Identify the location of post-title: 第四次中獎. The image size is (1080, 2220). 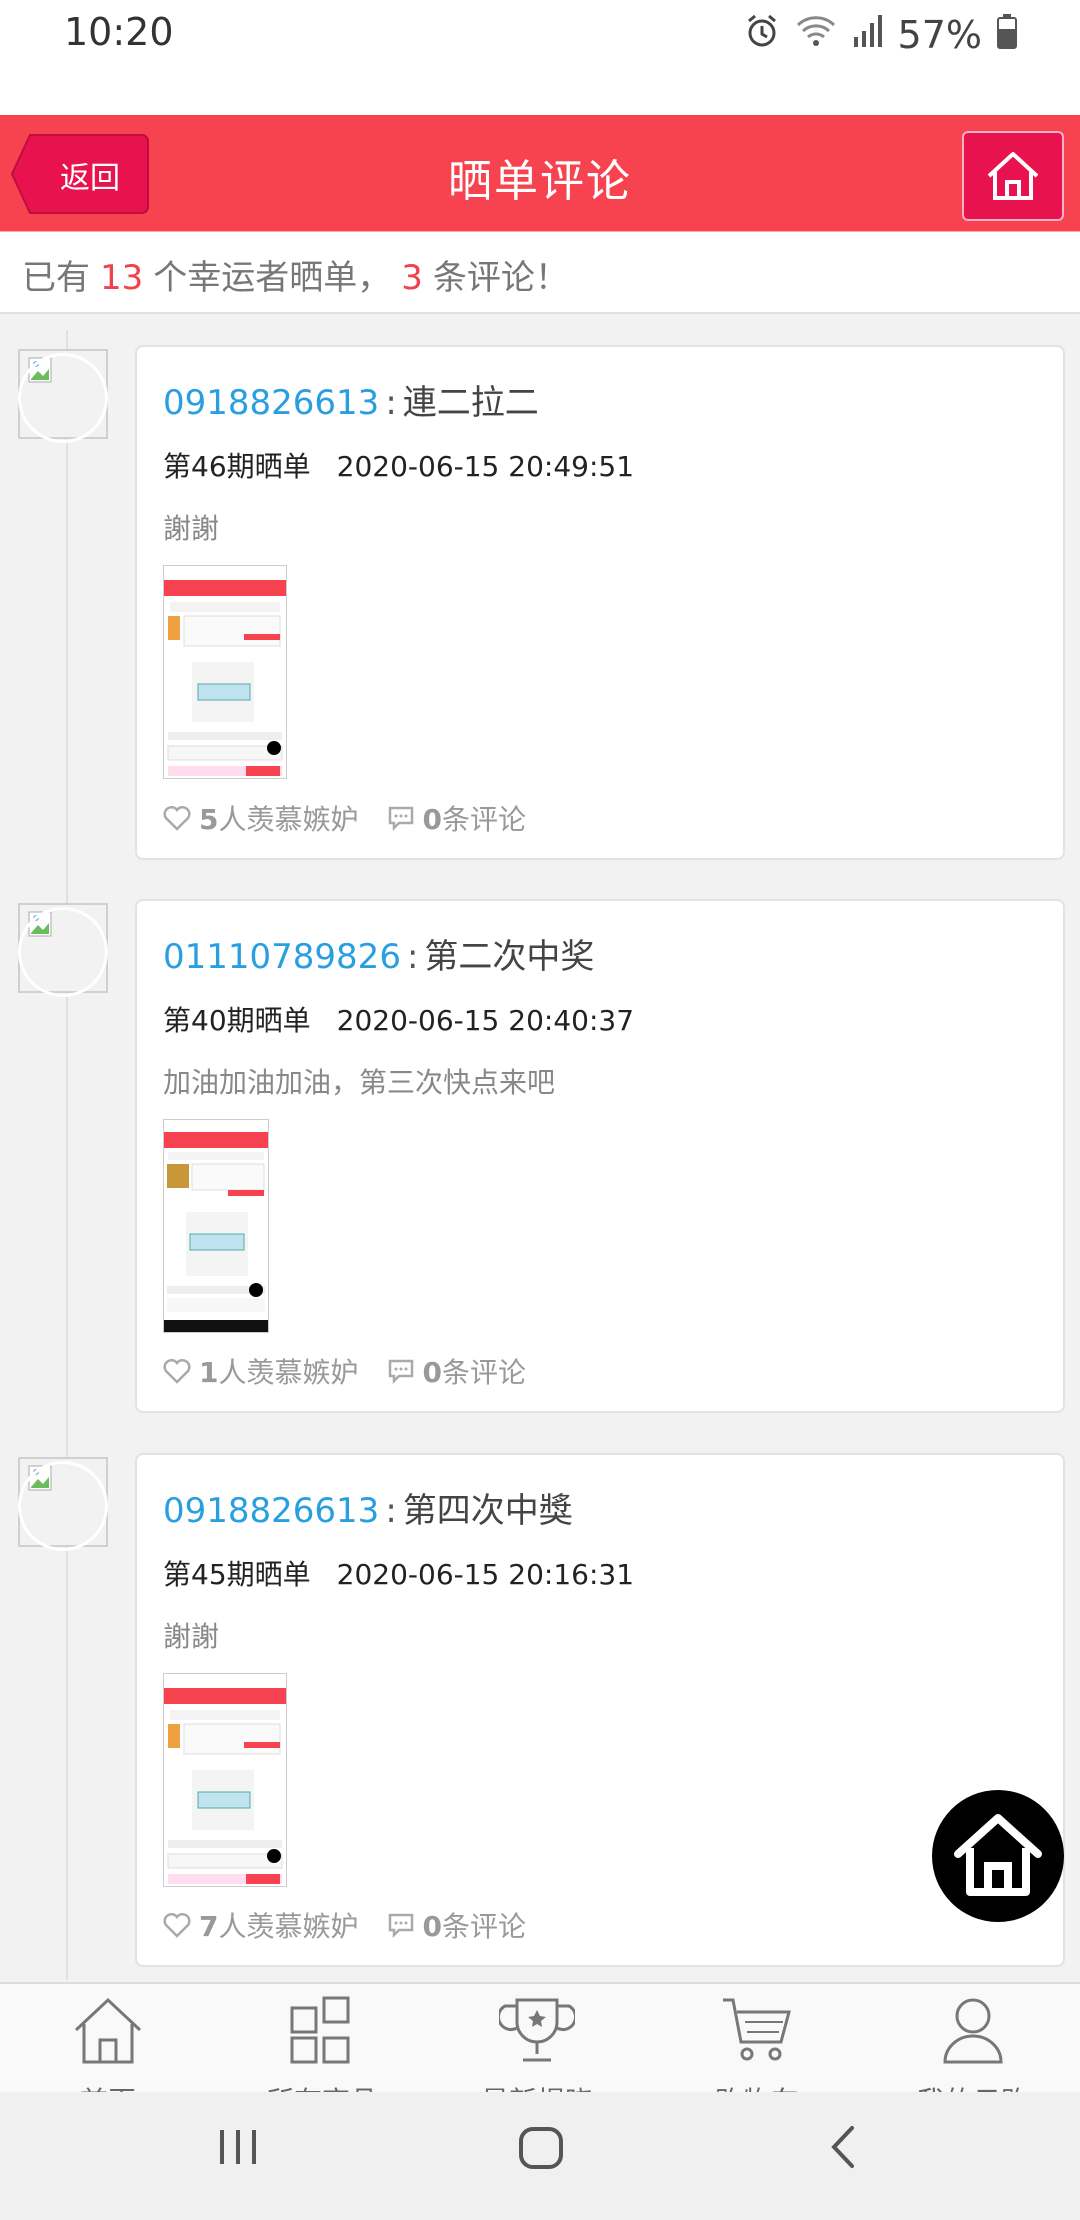
(487, 1511).